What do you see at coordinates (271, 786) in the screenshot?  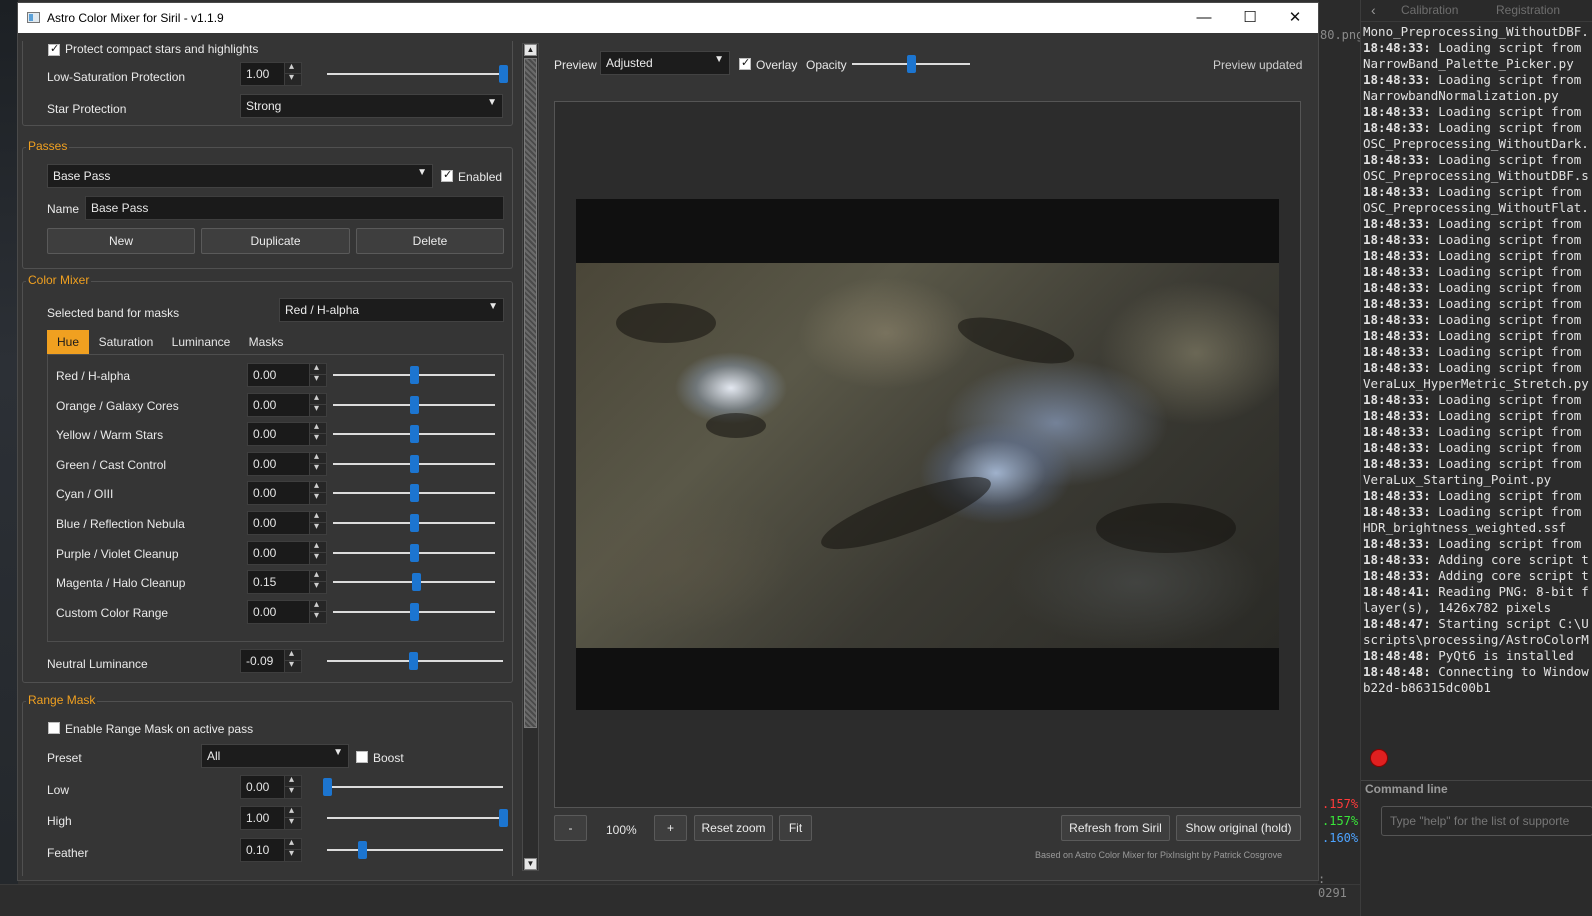 I see `low-spinbox: 0.00` at bounding box center [271, 786].